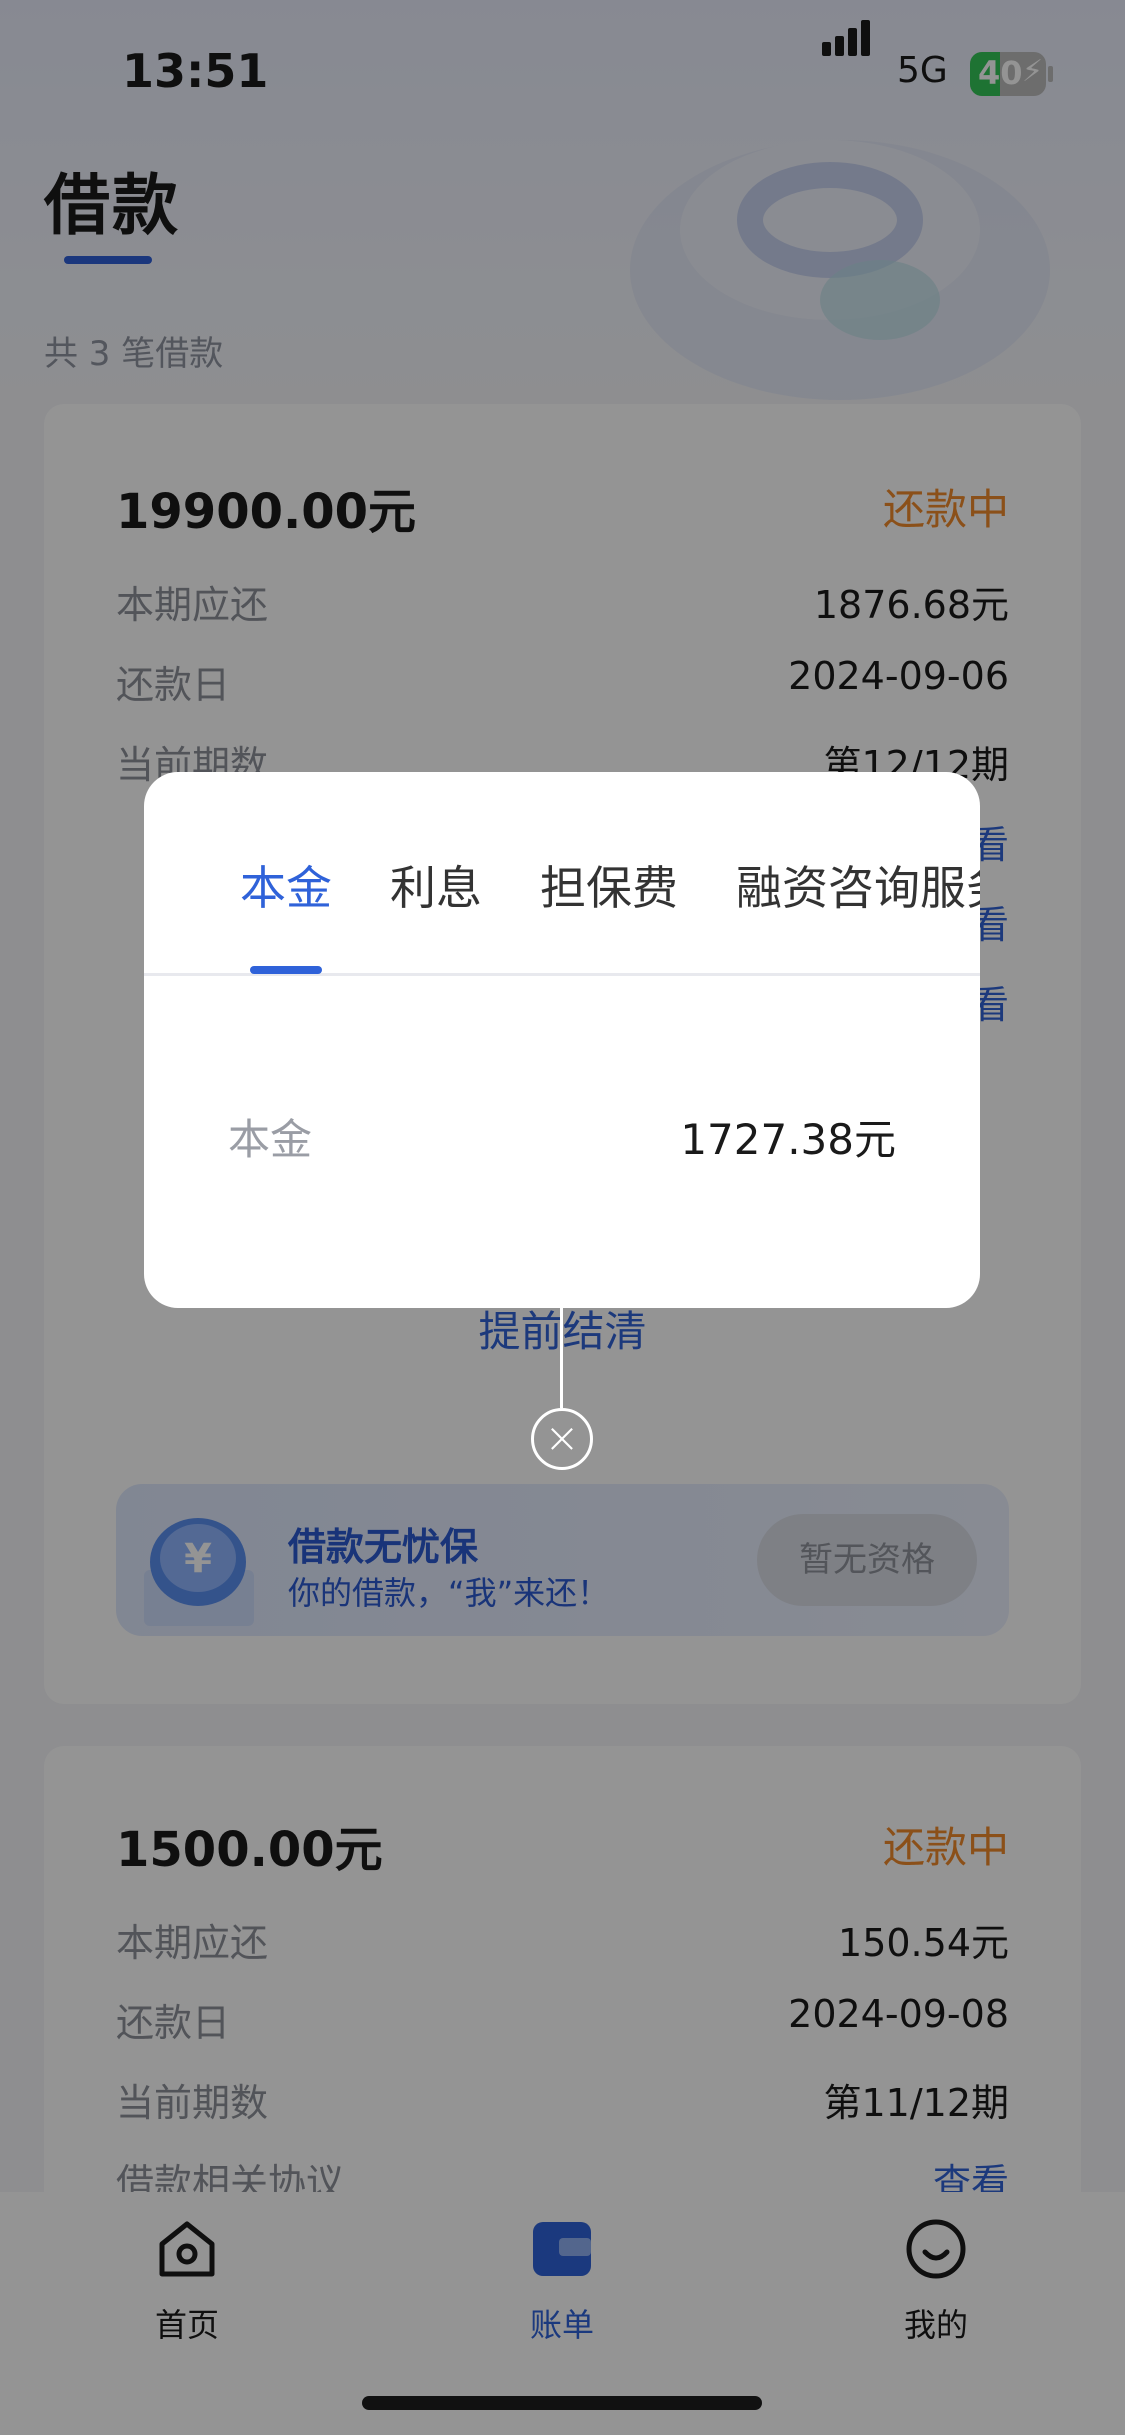 The image size is (1125, 2435). I want to click on tab-principal: 本金, so click(286, 885).